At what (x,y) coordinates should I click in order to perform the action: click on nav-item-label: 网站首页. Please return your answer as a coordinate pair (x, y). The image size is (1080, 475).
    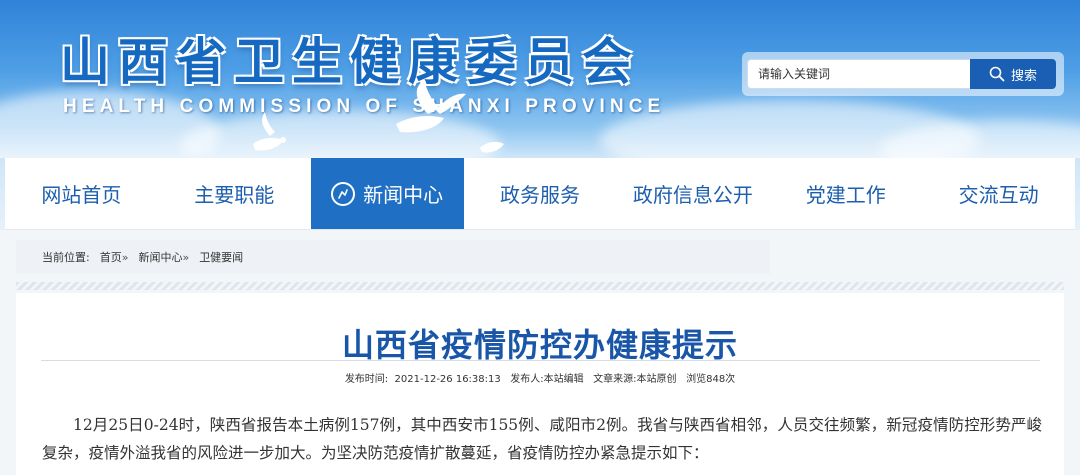
    Looking at the image, I should click on (81, 195).